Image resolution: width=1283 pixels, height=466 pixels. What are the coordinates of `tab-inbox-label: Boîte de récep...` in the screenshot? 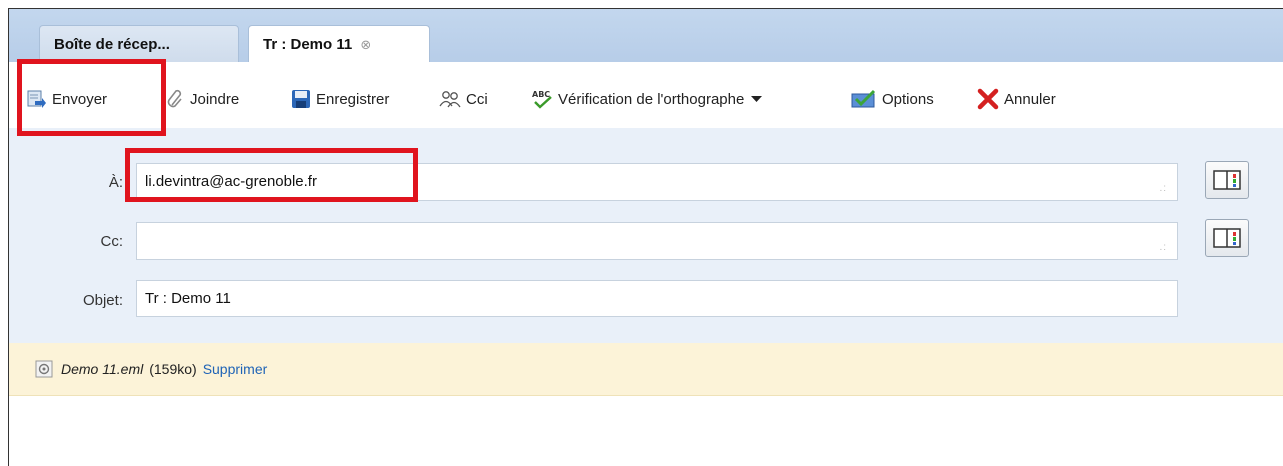 It's located at (112, 44).